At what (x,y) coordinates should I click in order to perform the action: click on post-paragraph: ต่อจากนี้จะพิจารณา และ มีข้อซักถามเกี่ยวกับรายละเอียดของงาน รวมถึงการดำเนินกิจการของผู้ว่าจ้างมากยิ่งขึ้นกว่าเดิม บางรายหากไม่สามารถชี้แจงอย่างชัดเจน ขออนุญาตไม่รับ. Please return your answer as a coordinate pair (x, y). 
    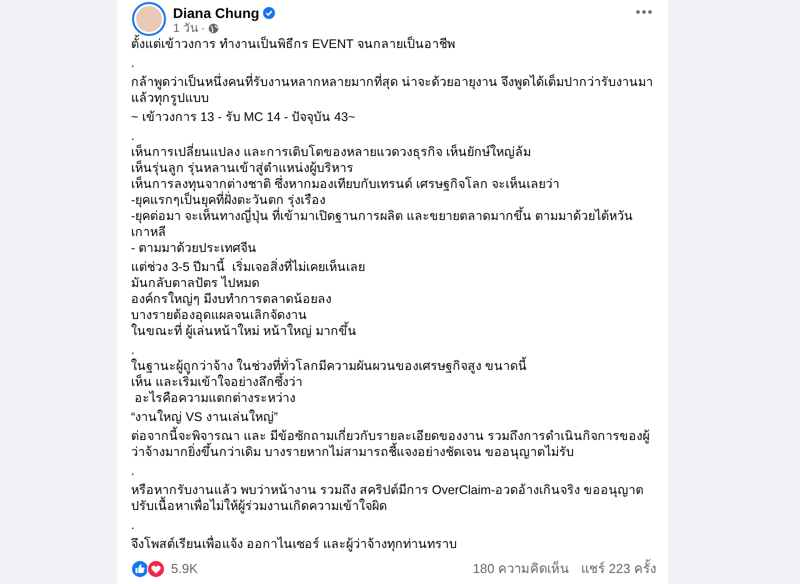
    Looking at the image, I should click on (393, 444).